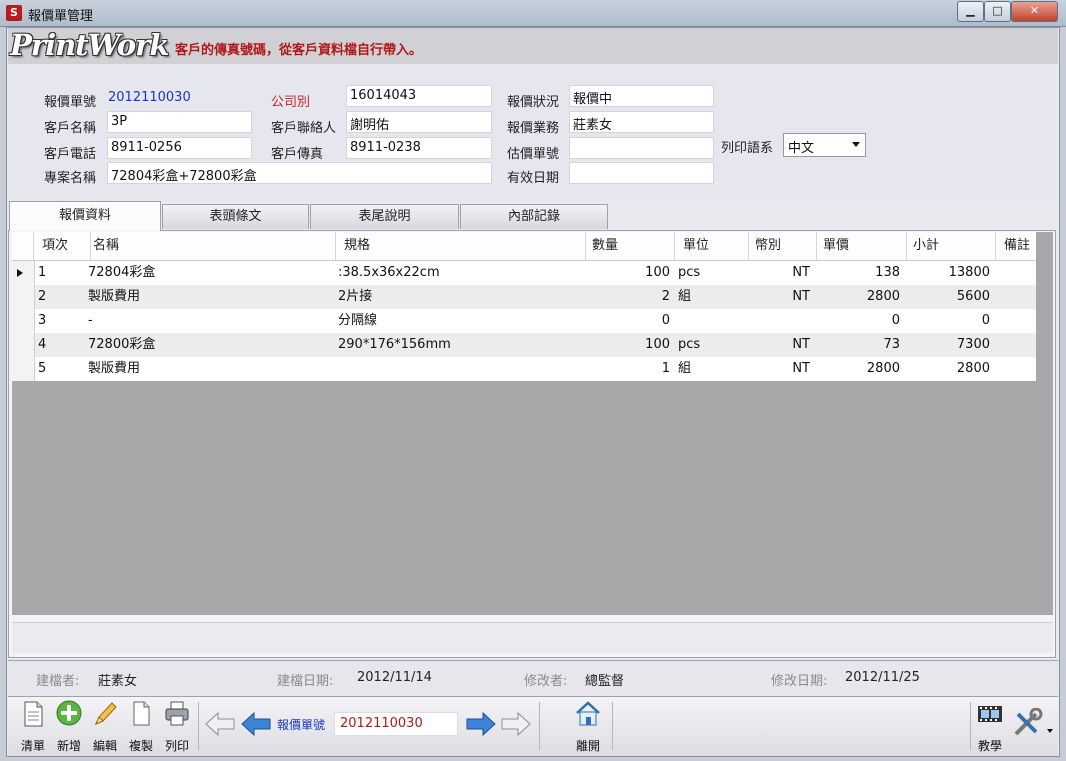 This screenshot has width=1066, height=761. Describe the element at coordinates (1034, 11) in the screenshot. I see `close-button: ✕` at that location.